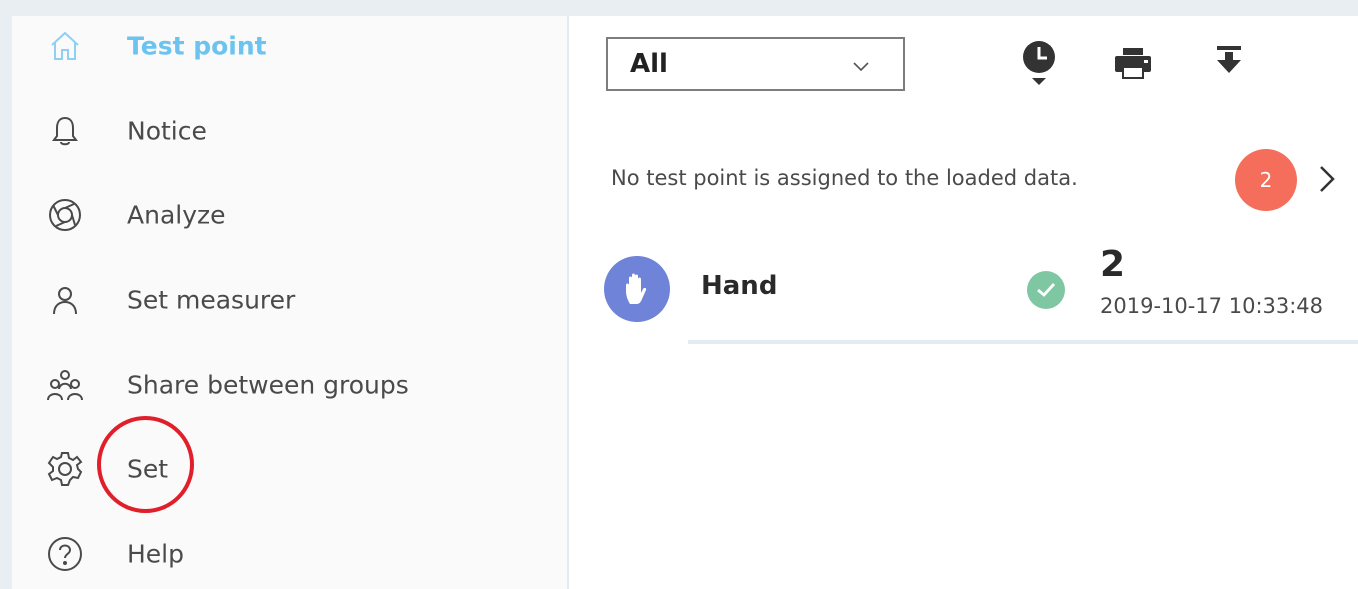 Image resolution: width=1358 pixels, height=589 pixels. I want to click on sidebar-item-label: Test point, so click(197, 46).